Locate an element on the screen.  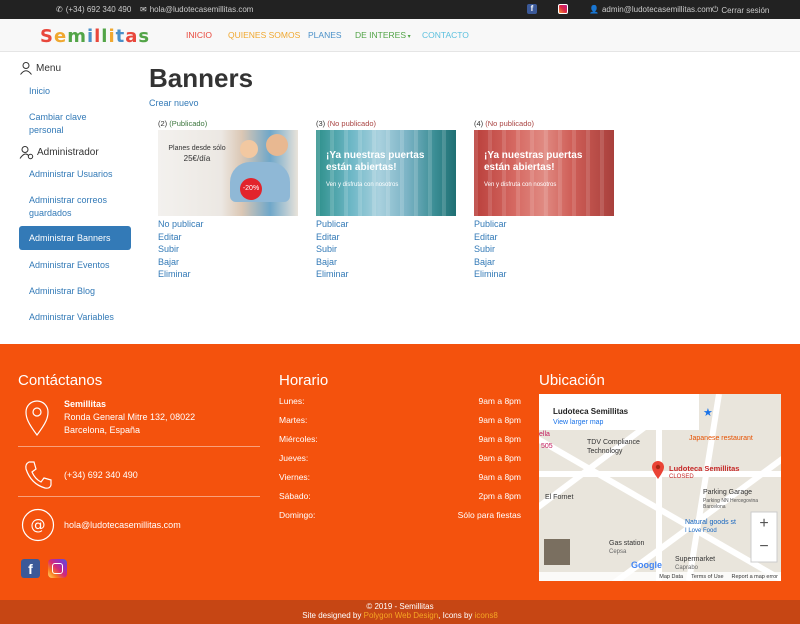
map-poi: El Fornet is located at coordinates (559, 497).